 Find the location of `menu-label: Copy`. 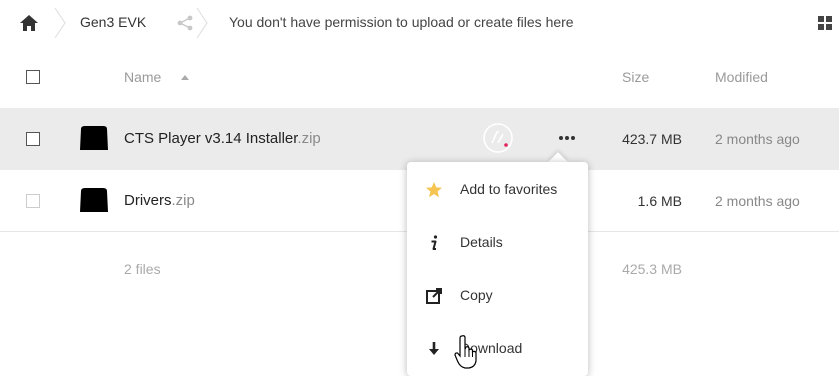

menu-label: Copy is located at coordinates (476, 295).